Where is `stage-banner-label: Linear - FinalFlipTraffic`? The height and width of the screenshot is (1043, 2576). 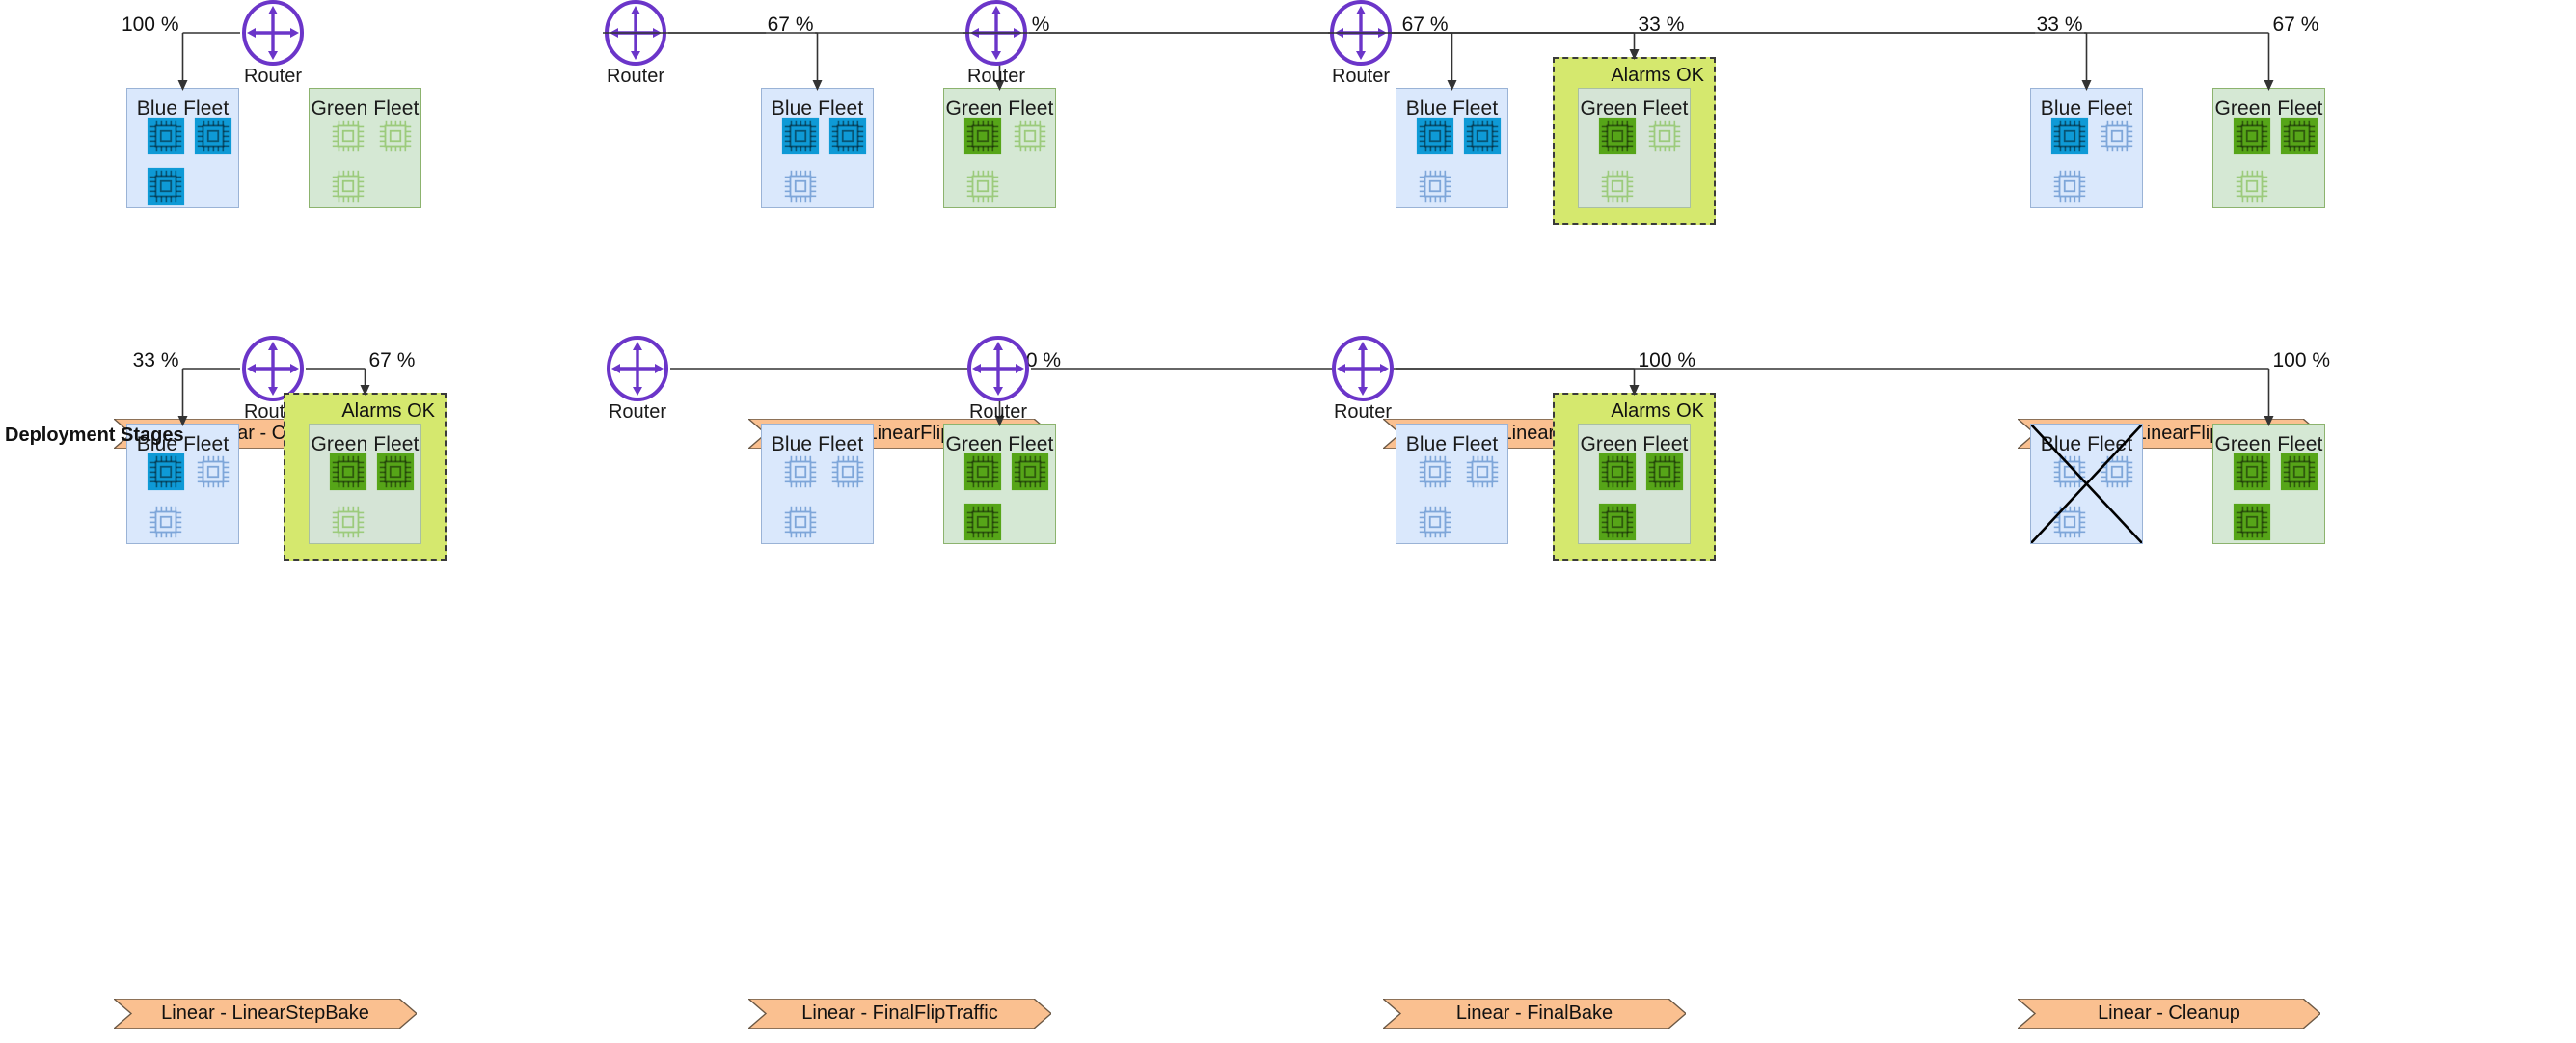 stage-banner-label: Linear - FinalFlipTraffic is located at coordinates (899, 1013).